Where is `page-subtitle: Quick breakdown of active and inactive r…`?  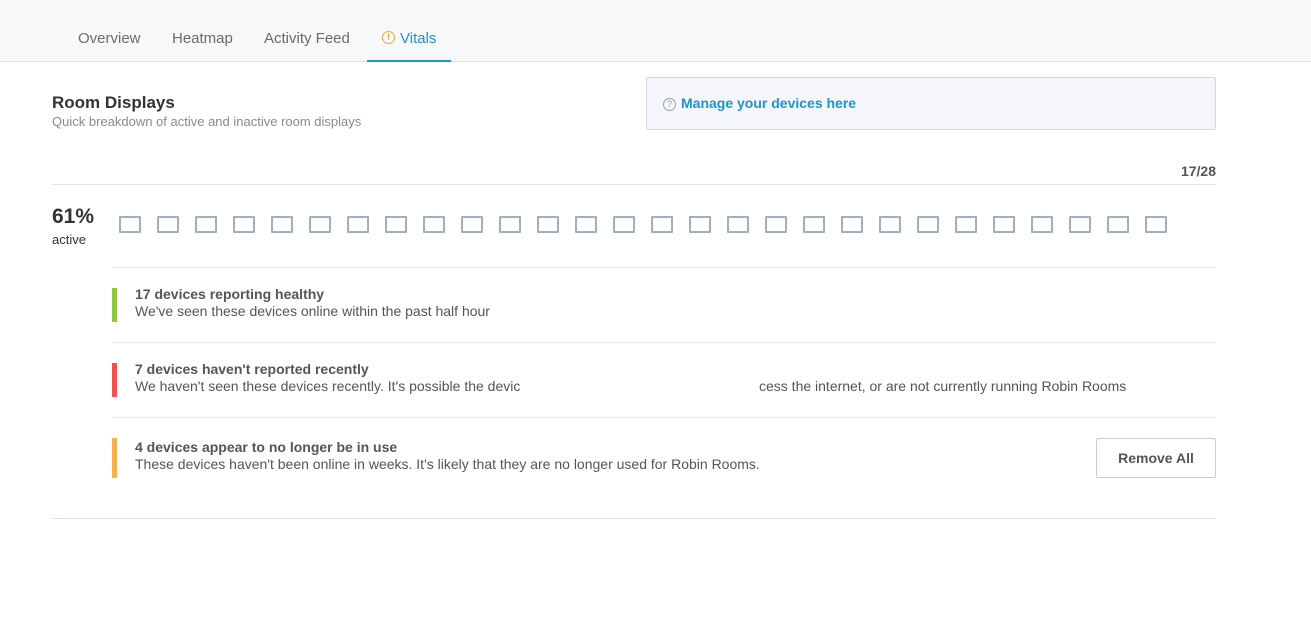
page-subtitle: Quick breakdown of active and inactive r… is located at coordinates (207, 121).